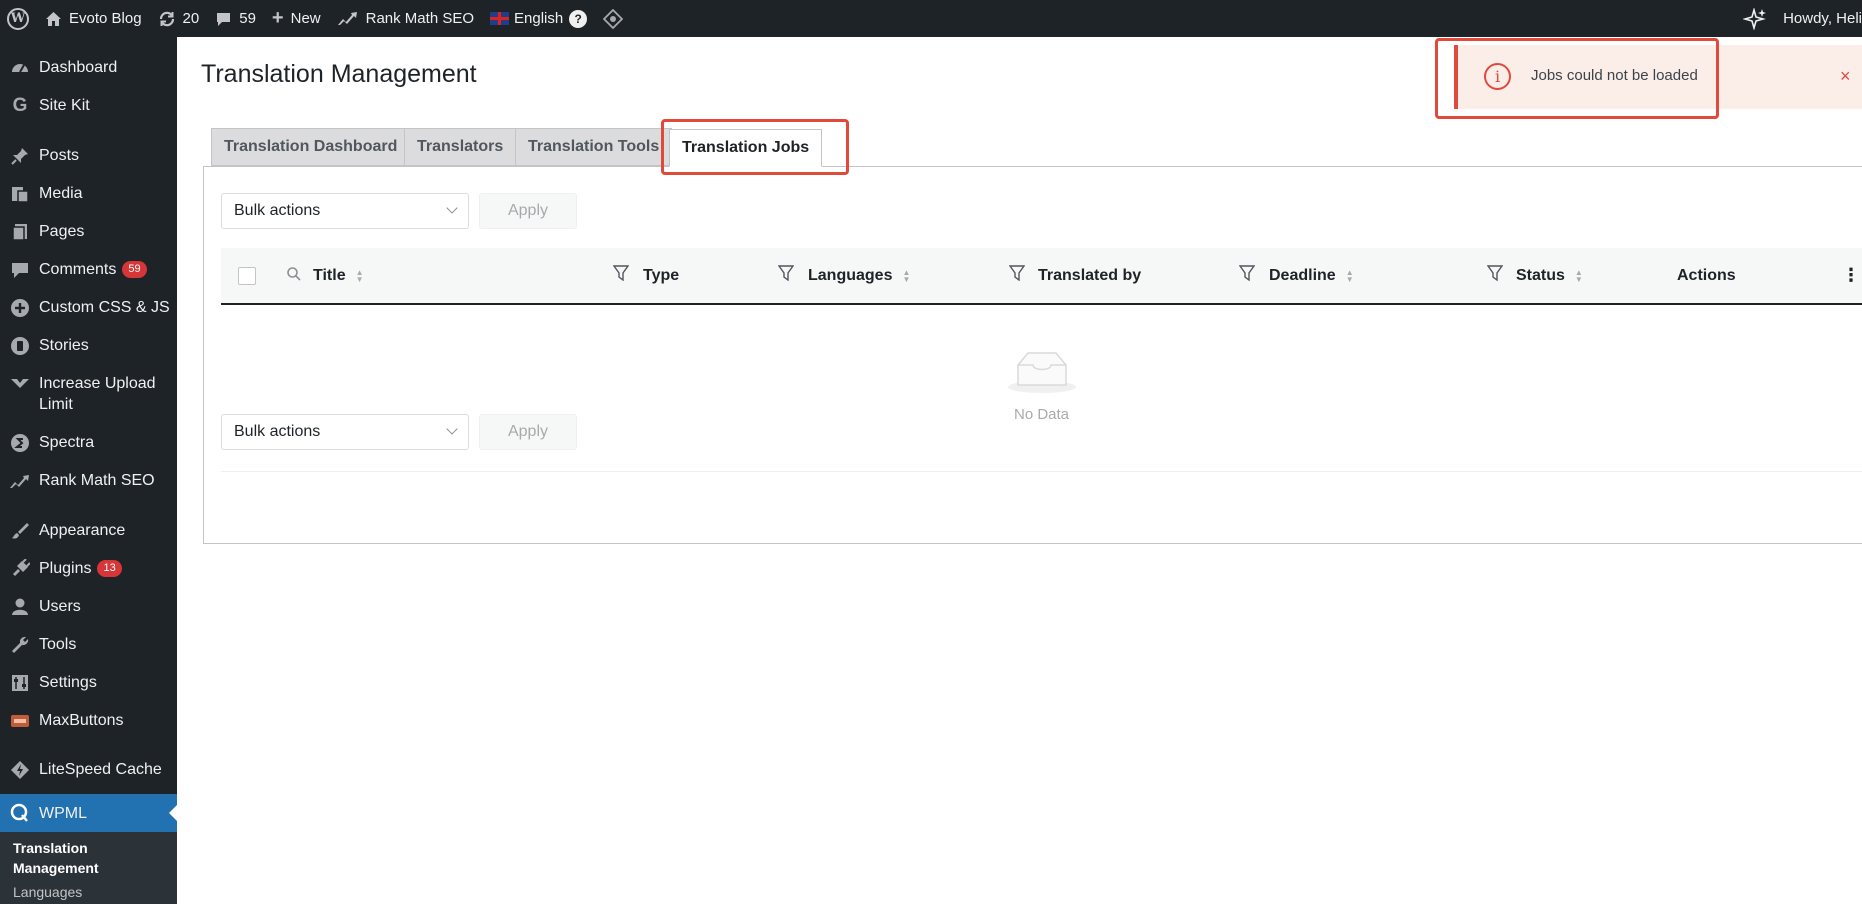 This screenshot has width=1862, height=904. Describe the element at coordinates (1822, 18) in the screenshot. I see `howdy-text: Howdy, Heli` at that location.